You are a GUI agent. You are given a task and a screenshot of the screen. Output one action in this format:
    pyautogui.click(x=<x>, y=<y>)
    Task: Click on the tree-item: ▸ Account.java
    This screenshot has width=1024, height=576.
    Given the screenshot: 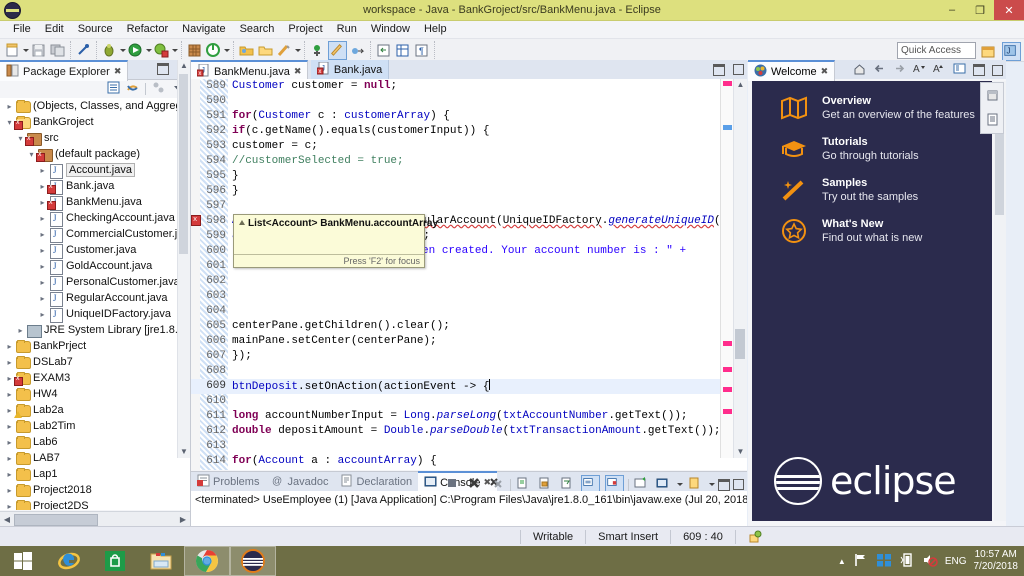 What is the action you would take?
    pyautogui.click(x=95, y=170)
    